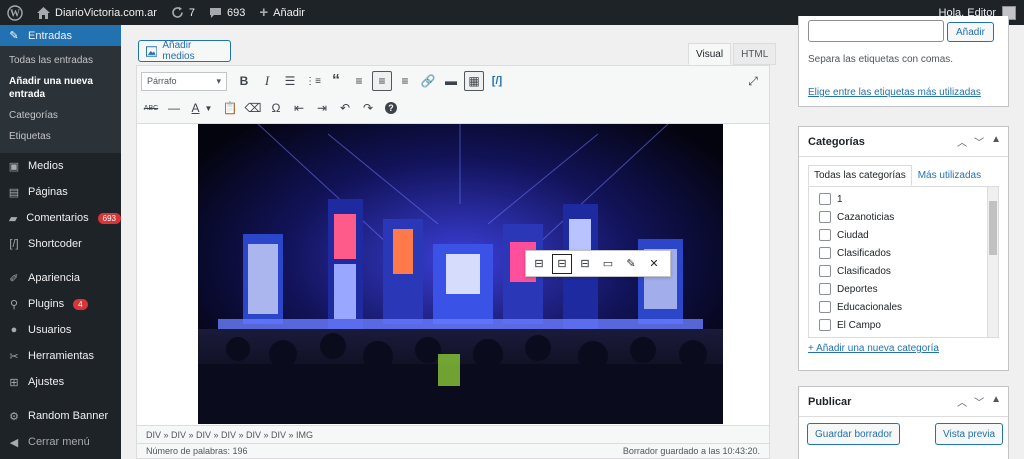 Image resolution: width=1024 pixels, height=459 pixels. I want to click on tab-html: HTML, so click(755, 54).